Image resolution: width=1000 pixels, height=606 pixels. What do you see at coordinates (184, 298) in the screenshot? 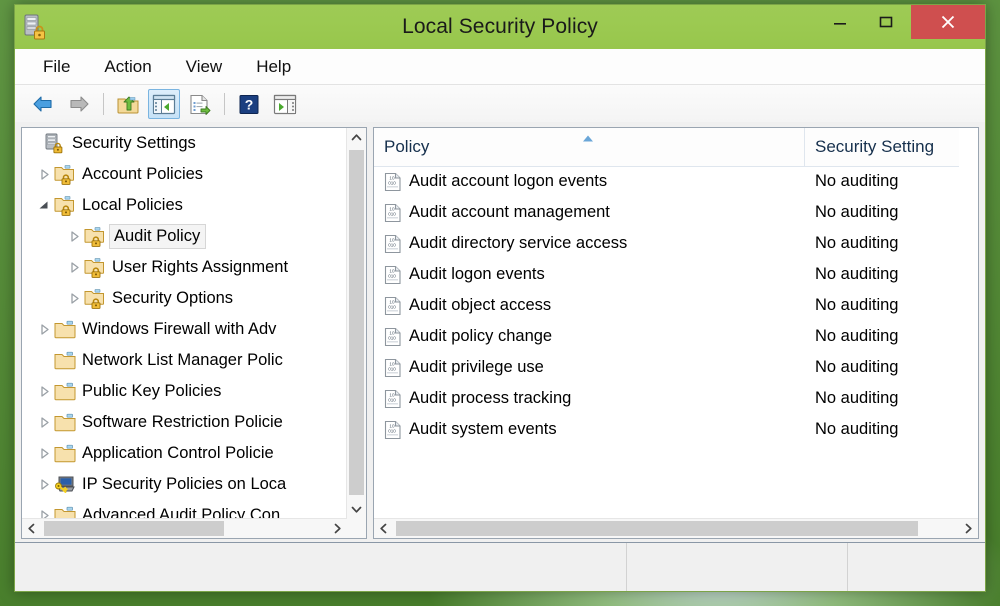
I see `tree-item-security-options: Security Options` at bounding box center [184, 298].